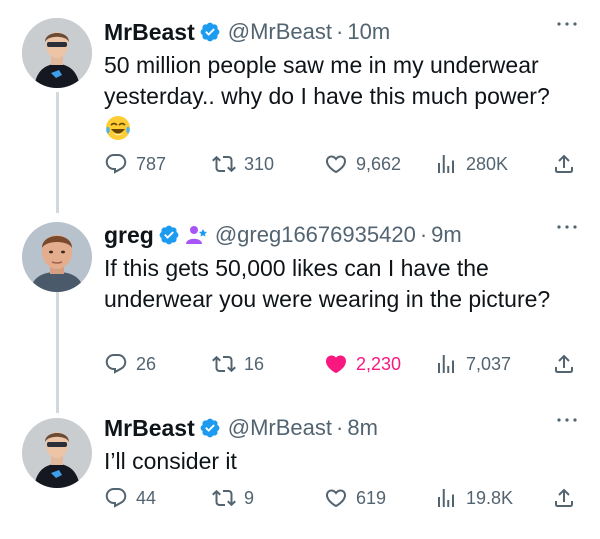 This screenshot has width=600, height=539. What do you see at coordinates (254, 363) in the screenshot?
I see `retweet-count: 16` at bounding box center [254, 363].